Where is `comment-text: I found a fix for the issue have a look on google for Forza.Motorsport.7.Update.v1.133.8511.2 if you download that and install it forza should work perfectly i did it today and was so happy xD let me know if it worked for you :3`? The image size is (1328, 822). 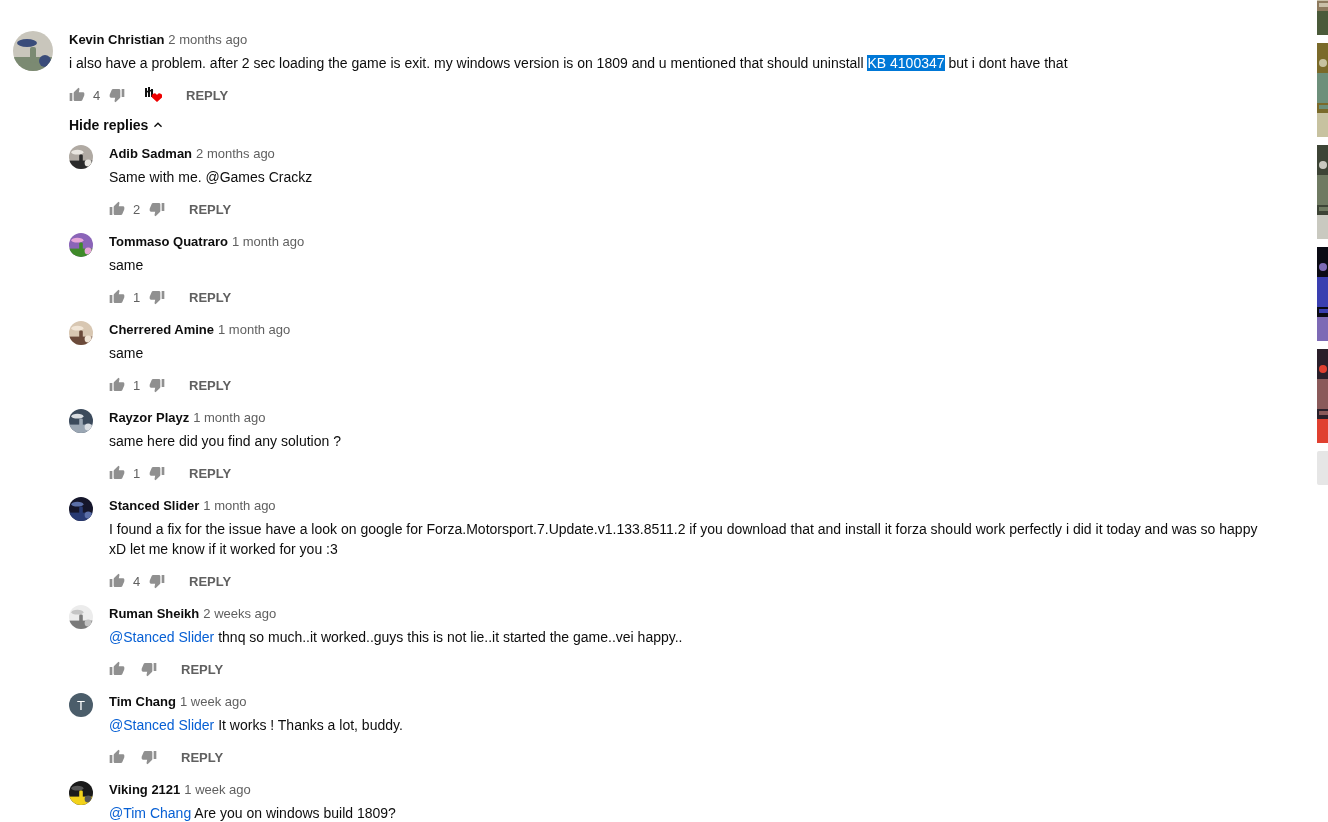 comment-text: I found a fix for the issue have a look on google for Forza.Motorsport.7.Update.v1.133.8511.2 if you download that and install it forza should work perfectly i did it today and was so happy xD let me know if it worked for you :3 is located at coordinates (684, 539).